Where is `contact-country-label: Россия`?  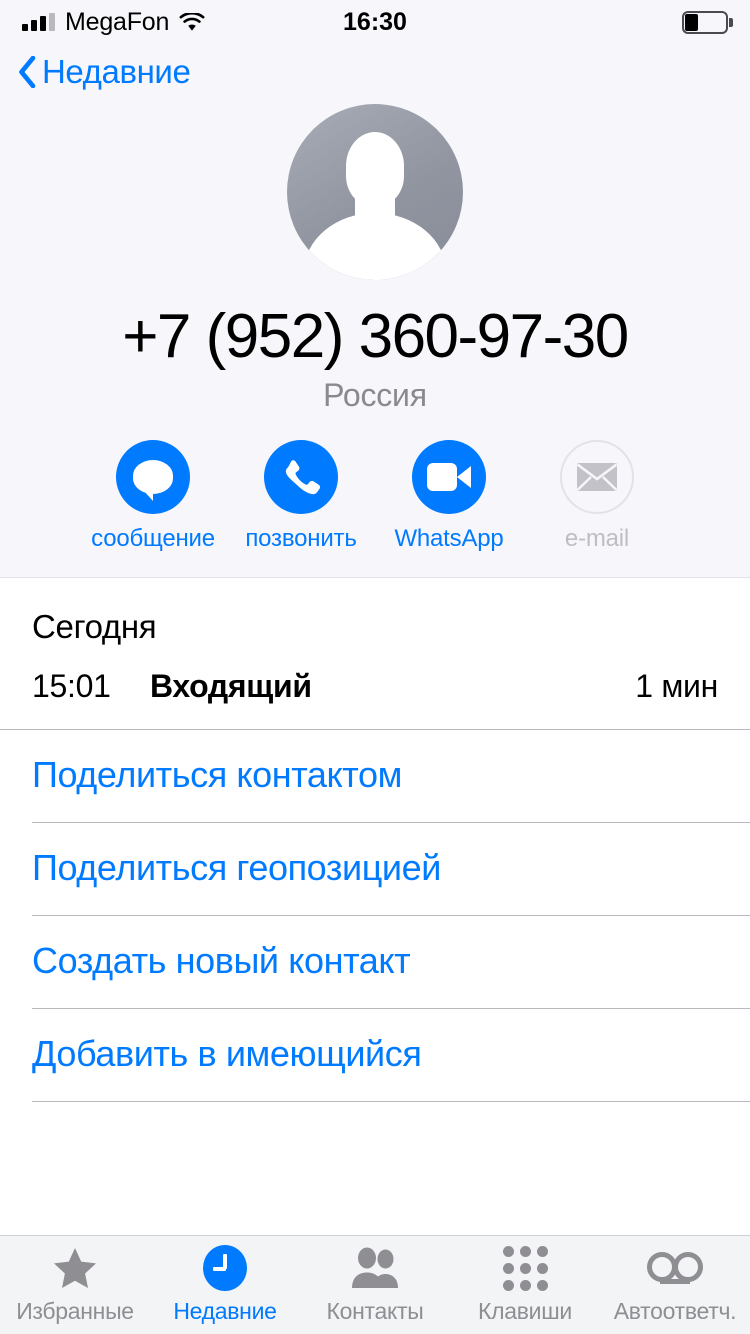
contact-country-label: Россия is located at coordinates (375, 395).